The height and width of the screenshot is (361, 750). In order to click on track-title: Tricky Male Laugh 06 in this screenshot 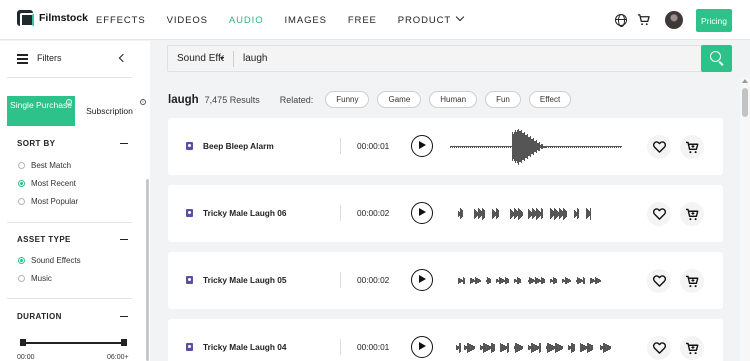, I will do `click(244, 213)`.